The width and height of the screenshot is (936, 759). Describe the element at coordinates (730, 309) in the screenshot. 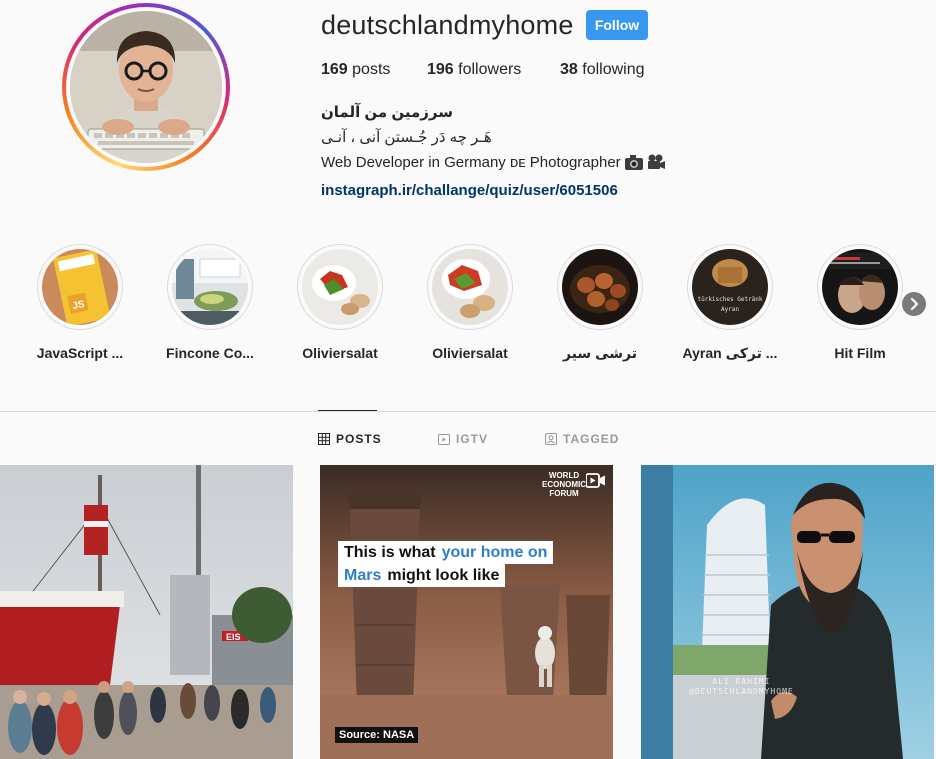

I see `svg-text: Ayran` at that location.